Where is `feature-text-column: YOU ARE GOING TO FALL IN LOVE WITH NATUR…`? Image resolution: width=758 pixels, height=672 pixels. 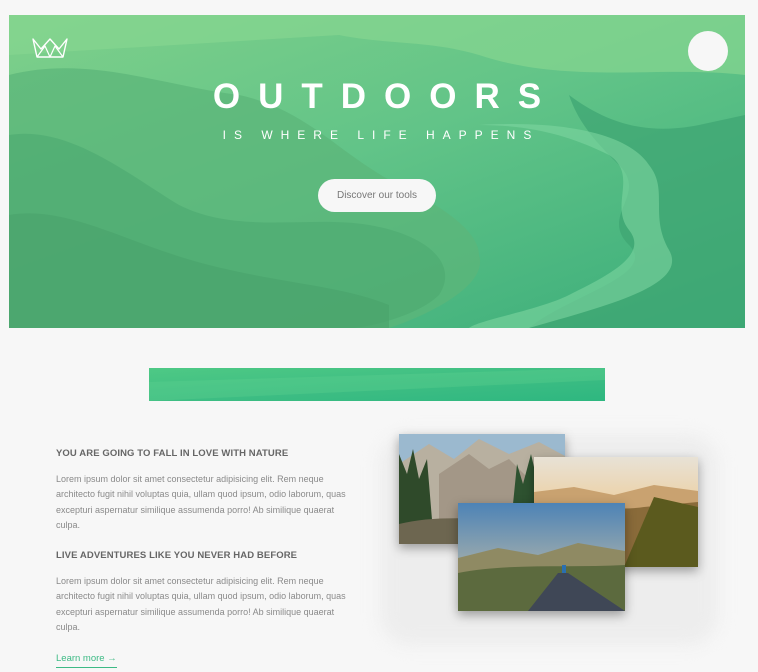 feature-text-column: YOU ARE GOING TO FALL IN LOVE WITH NATUR… is located at coordinates (203, 541).